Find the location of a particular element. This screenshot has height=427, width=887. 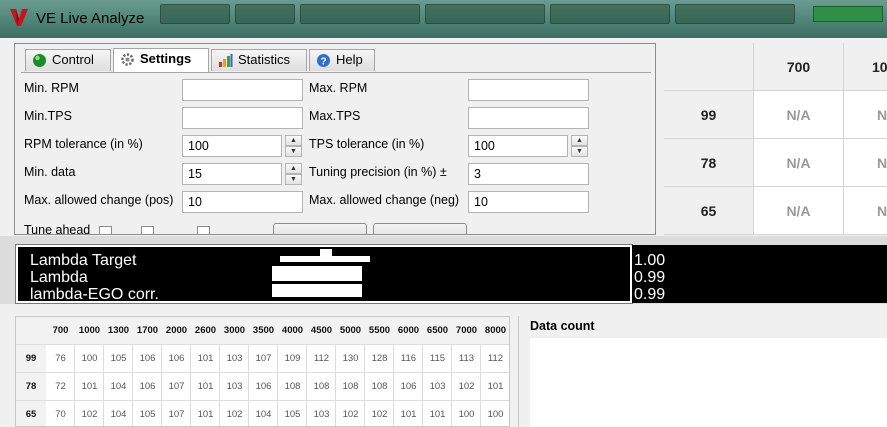

lambda-ego-corr-value: 0.99 is located at coordinates (650, 294).